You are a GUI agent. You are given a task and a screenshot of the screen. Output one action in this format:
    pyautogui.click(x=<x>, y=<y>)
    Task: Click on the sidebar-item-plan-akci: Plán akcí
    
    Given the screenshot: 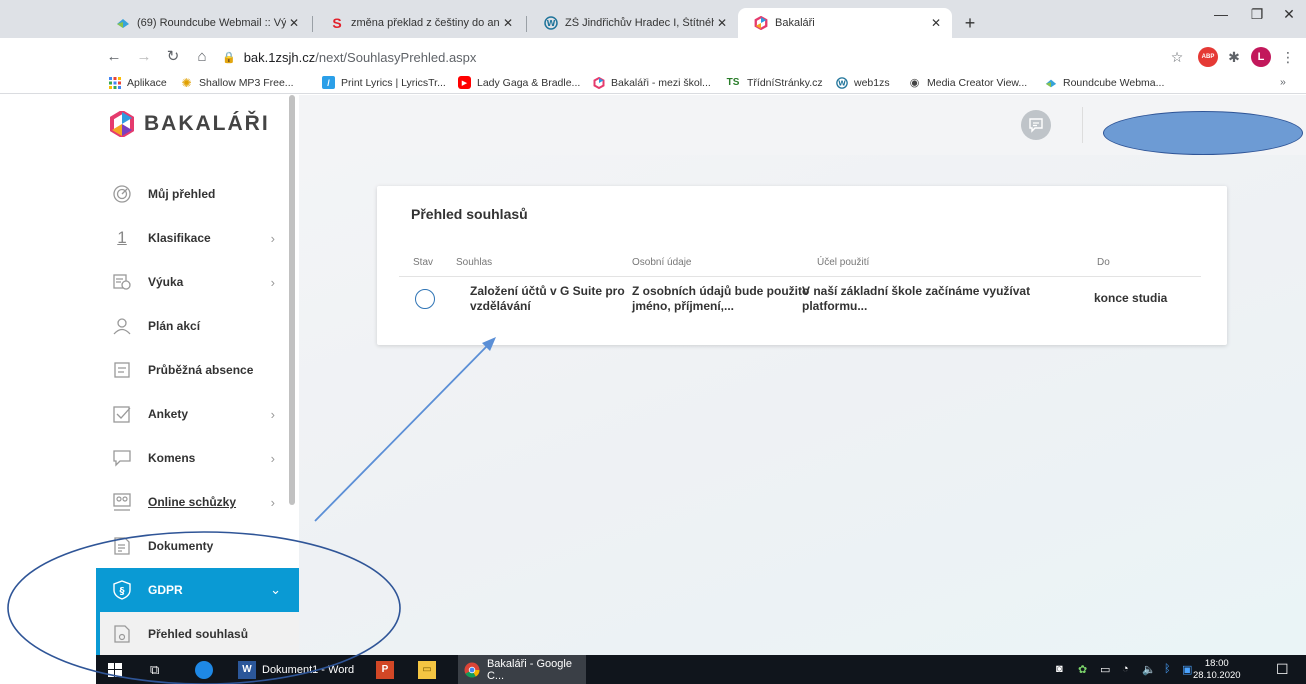 What is the action you would take?
    pyautogui.click(x=192, y=326)
    